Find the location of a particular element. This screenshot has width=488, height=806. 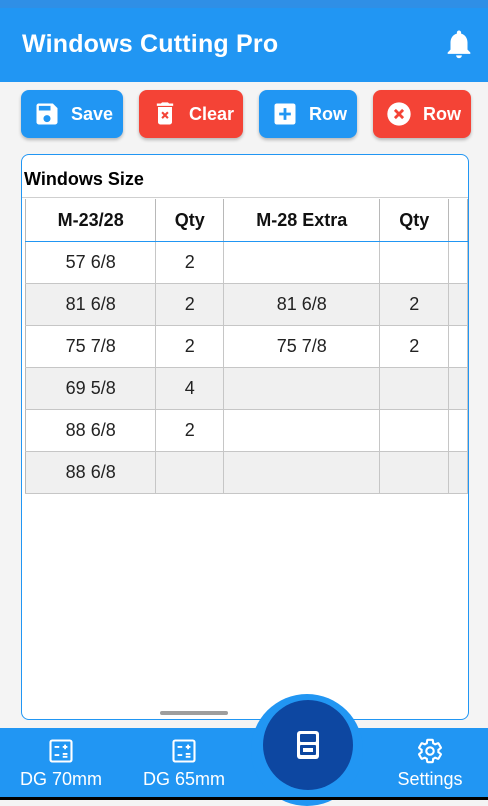

add-row-button: Row is located at coordinates (308, 114).